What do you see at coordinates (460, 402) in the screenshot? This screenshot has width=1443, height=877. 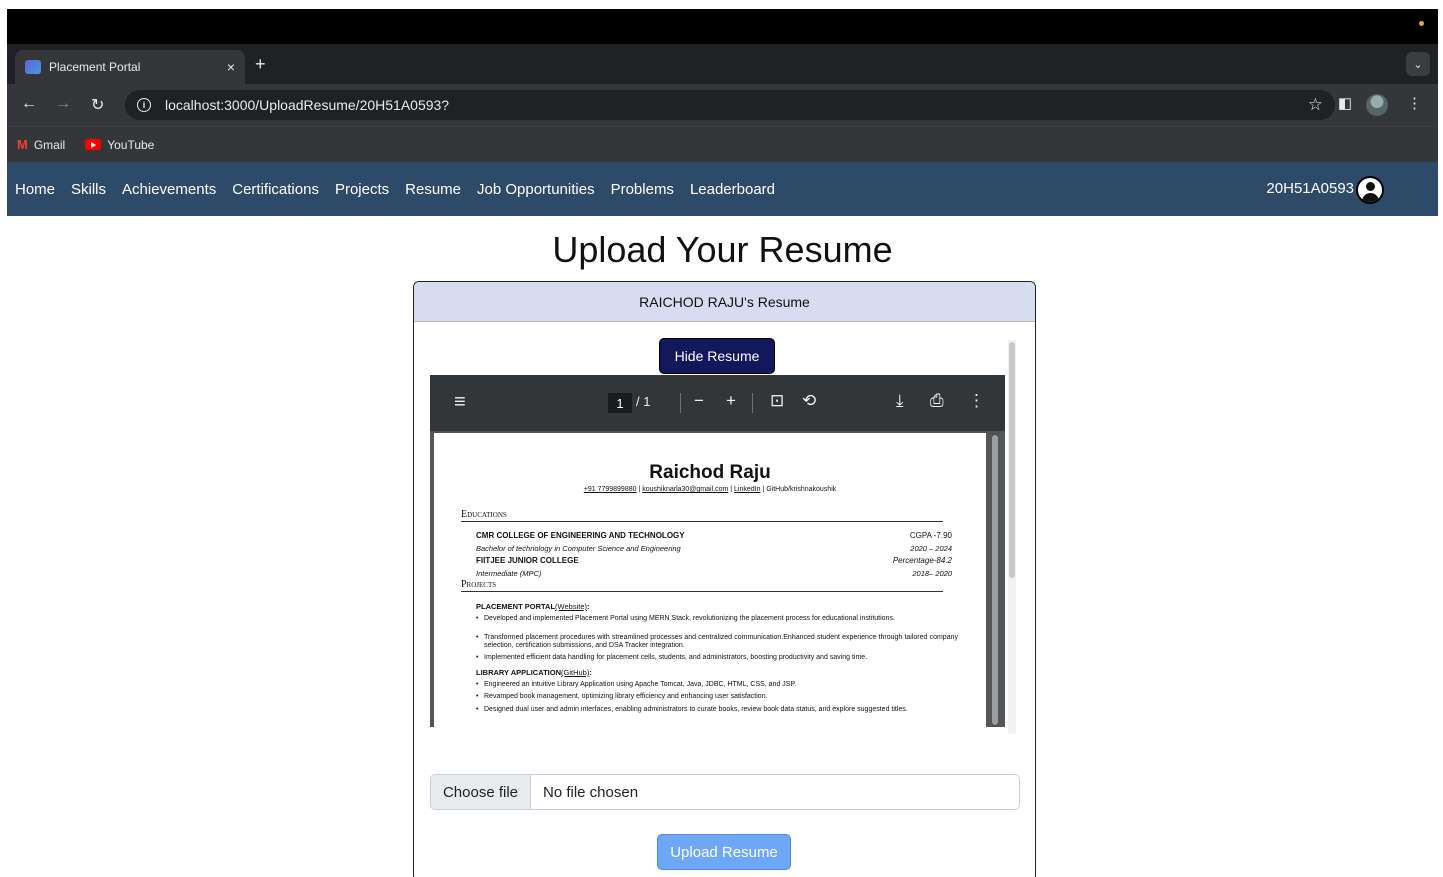 I see `menu-icon: ≡` at bounding box center [460, 402].